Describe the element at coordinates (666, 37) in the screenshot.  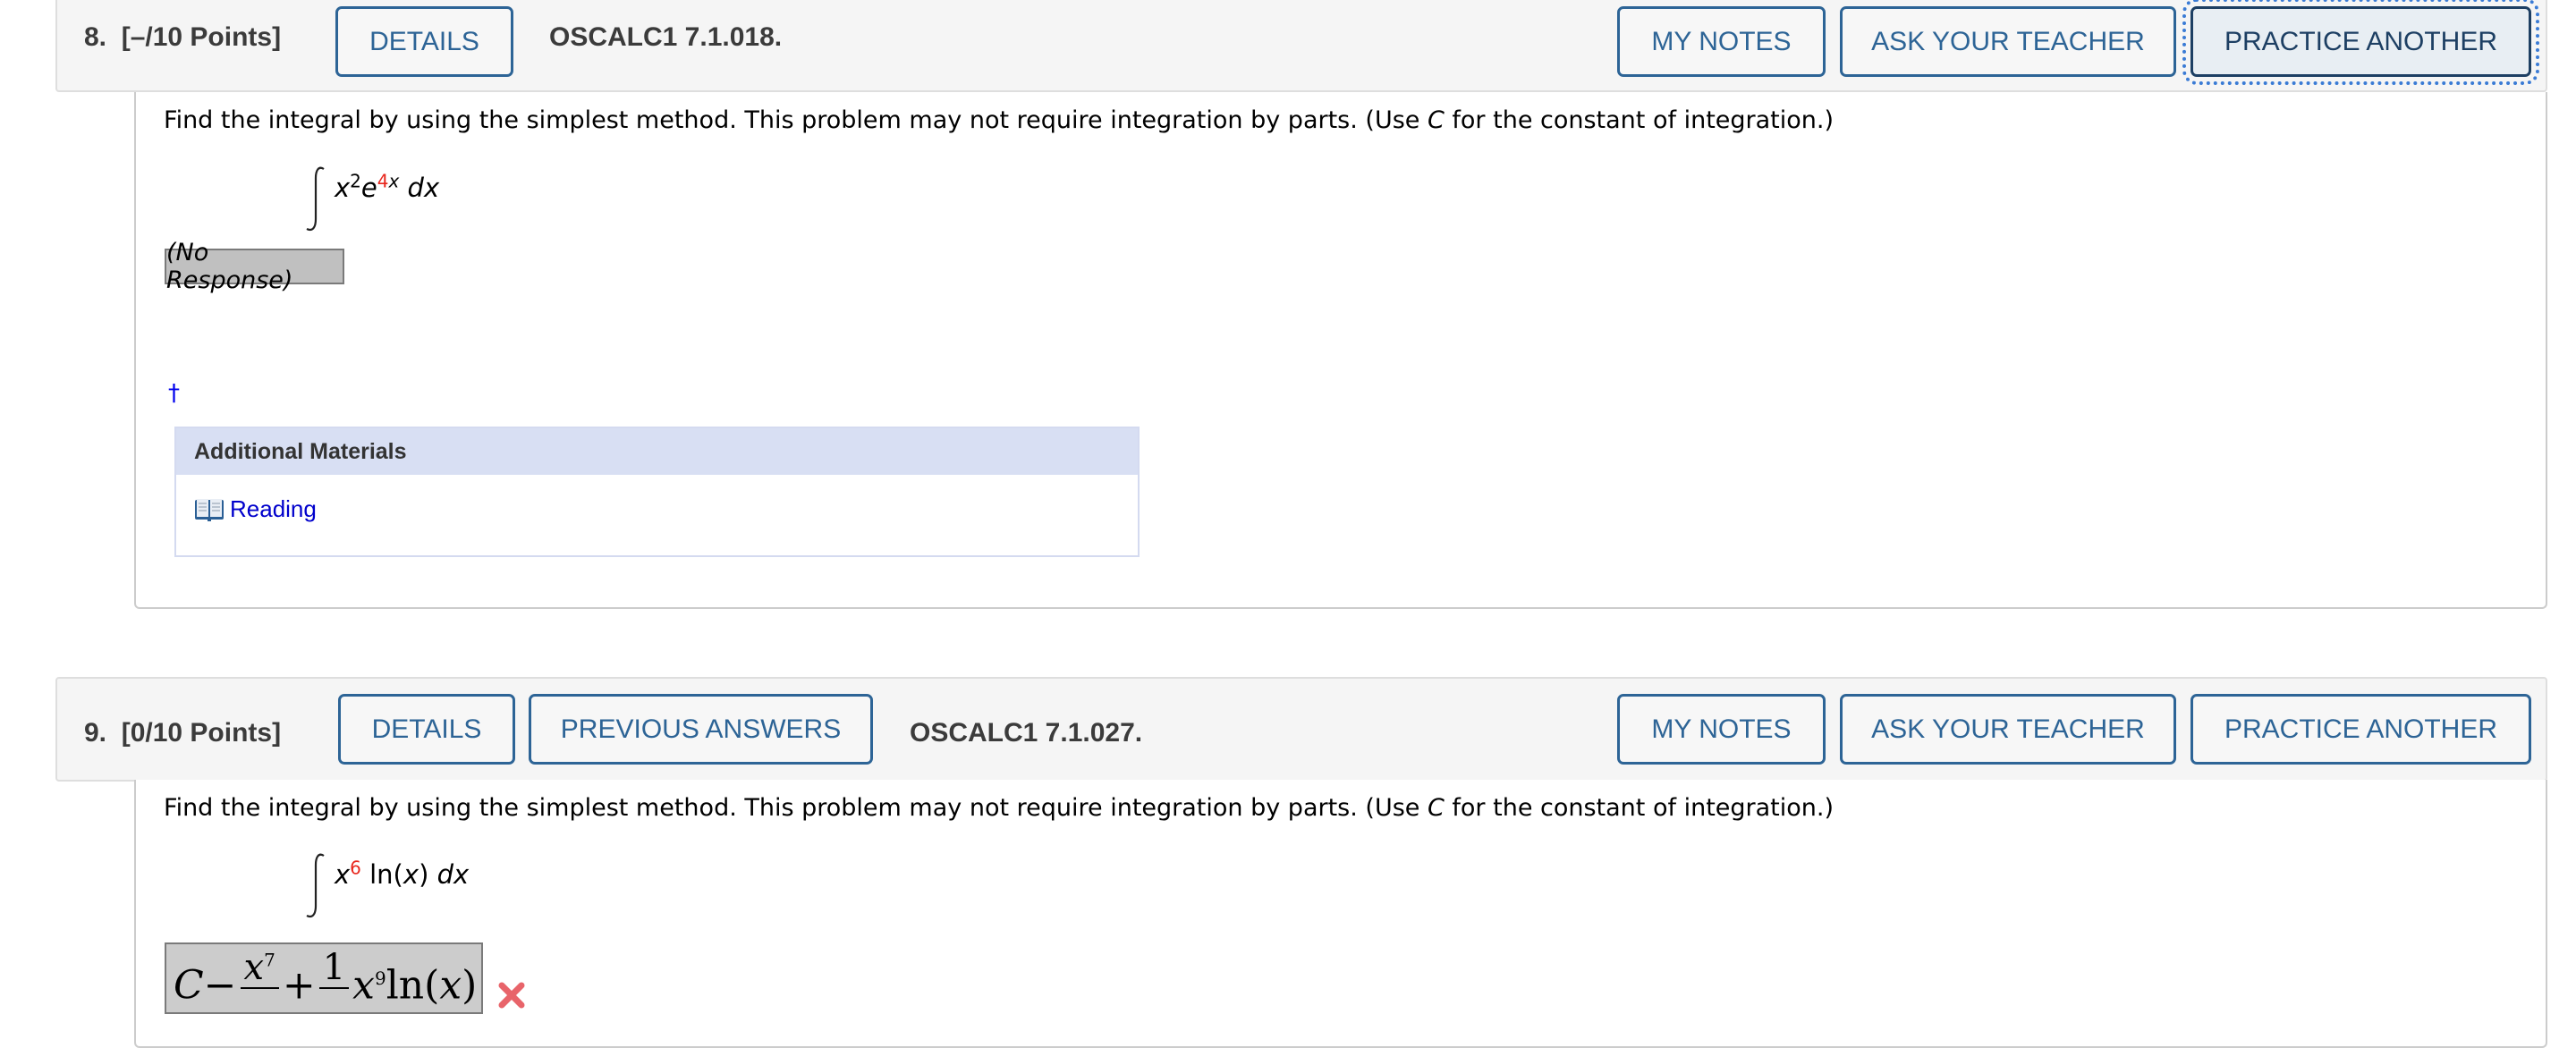
I see `problem-code: OSCALC1 7.1.018.` at that location.